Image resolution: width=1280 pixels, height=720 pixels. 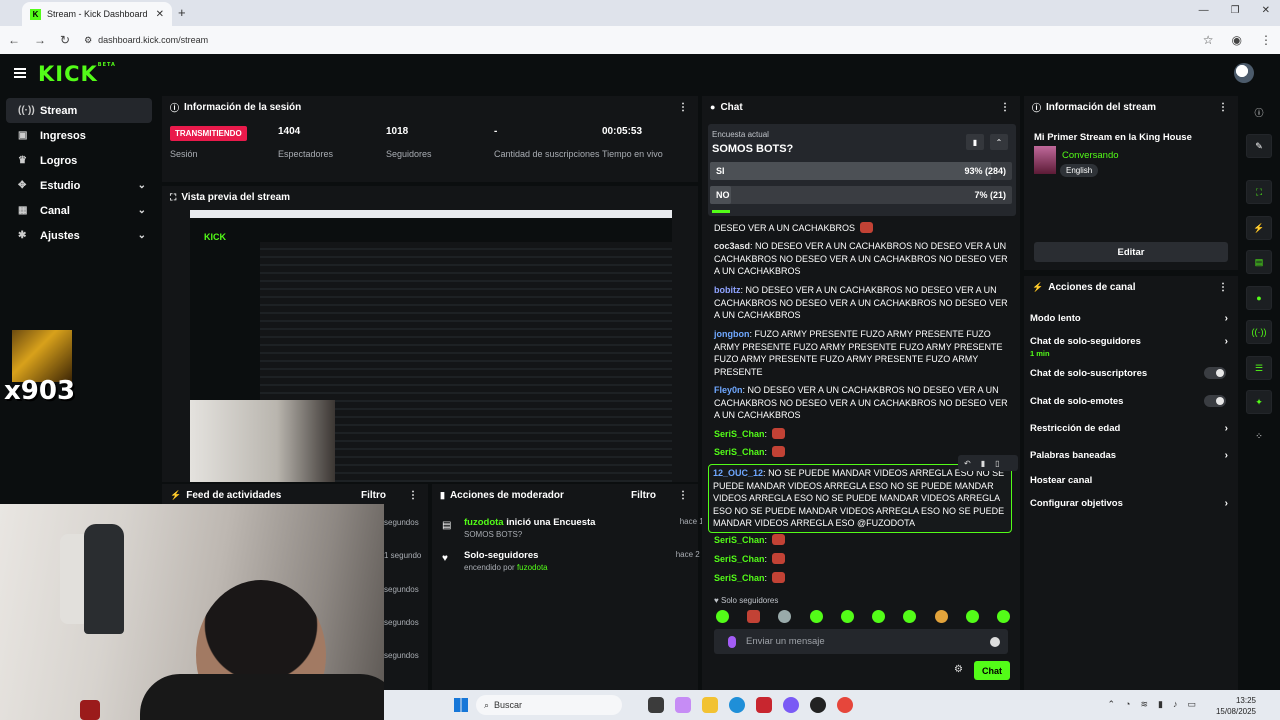 What do you see at coordinates (1237, 40) in the screenshot?
I see `profile-icon: ◉` at bounding box center [1237, 40].